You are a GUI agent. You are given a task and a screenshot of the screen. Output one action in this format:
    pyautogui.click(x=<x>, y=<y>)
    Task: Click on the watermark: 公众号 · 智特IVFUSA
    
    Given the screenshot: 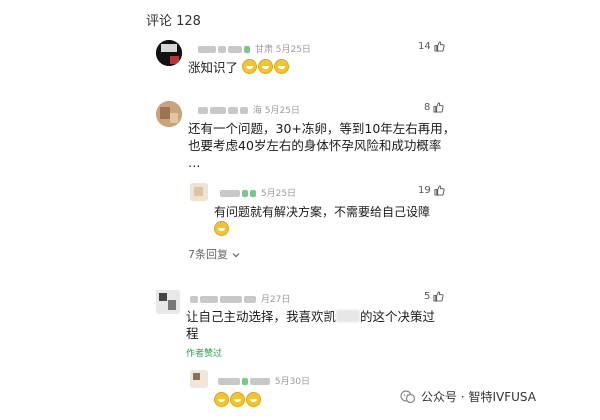 What is the action you would take?
    pyautogui.click(x=468, y=396)
    